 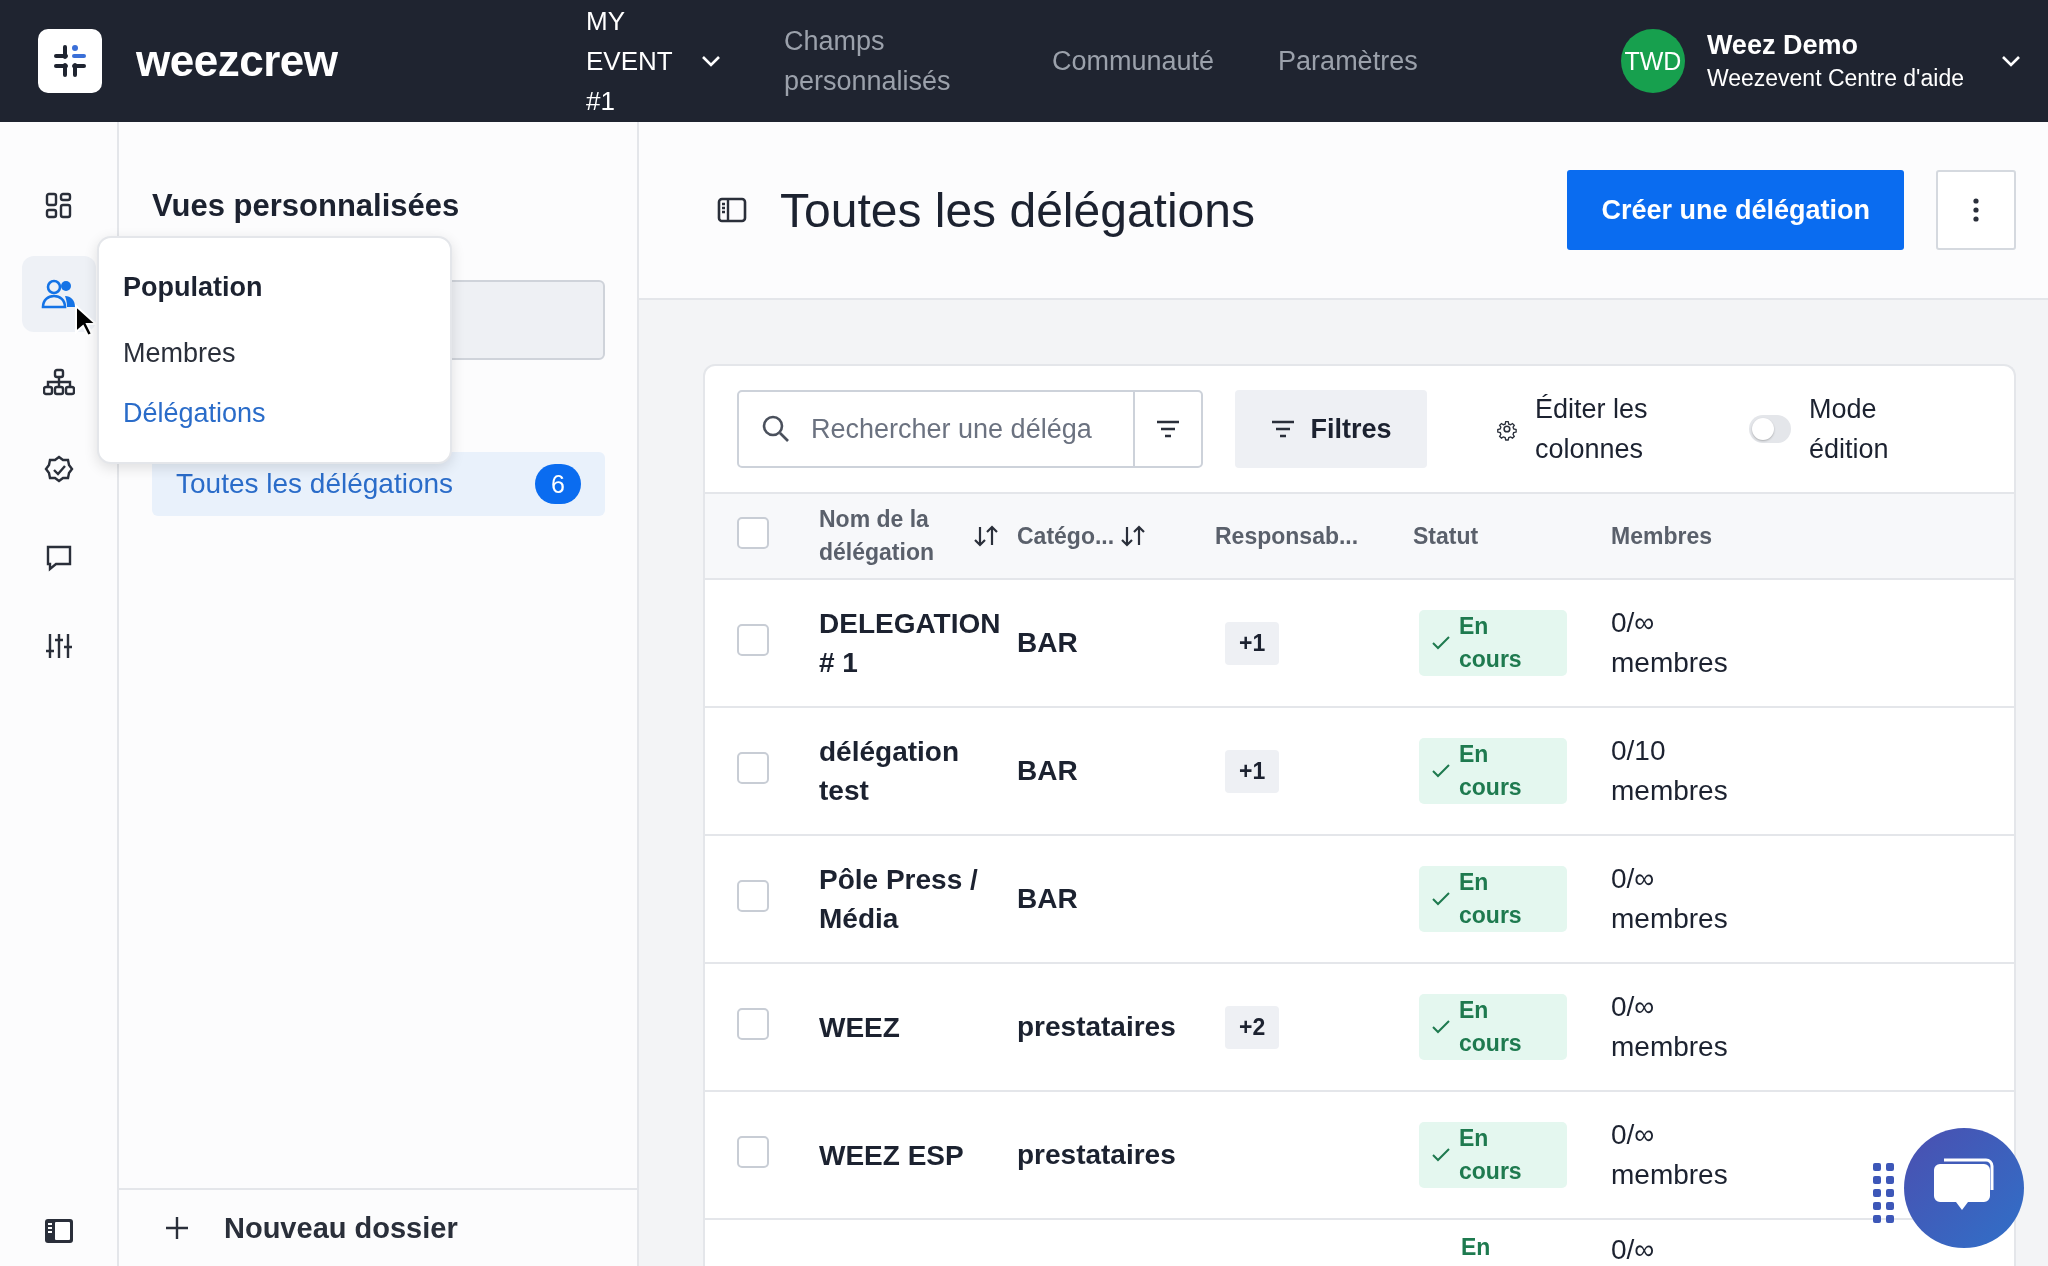 What do you see at coordinates (909, 899) in the screenshot?
I see `delegation-name: Pôle Press / Média` at bounding box center [909, 899].